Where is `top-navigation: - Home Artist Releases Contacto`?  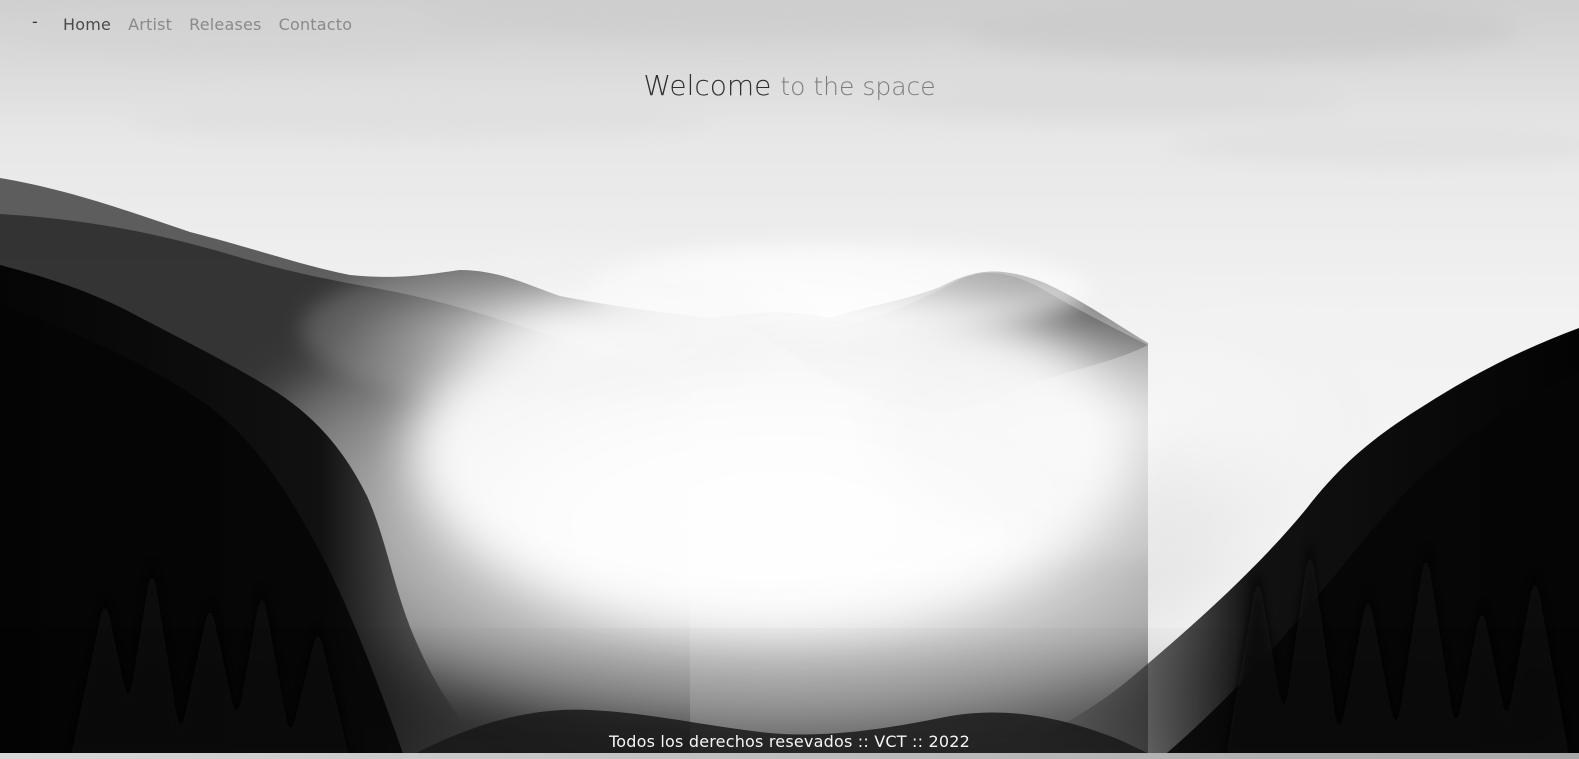
top-navigation: - Home Artist Releases Contacto is located at coordinates (210, 26).